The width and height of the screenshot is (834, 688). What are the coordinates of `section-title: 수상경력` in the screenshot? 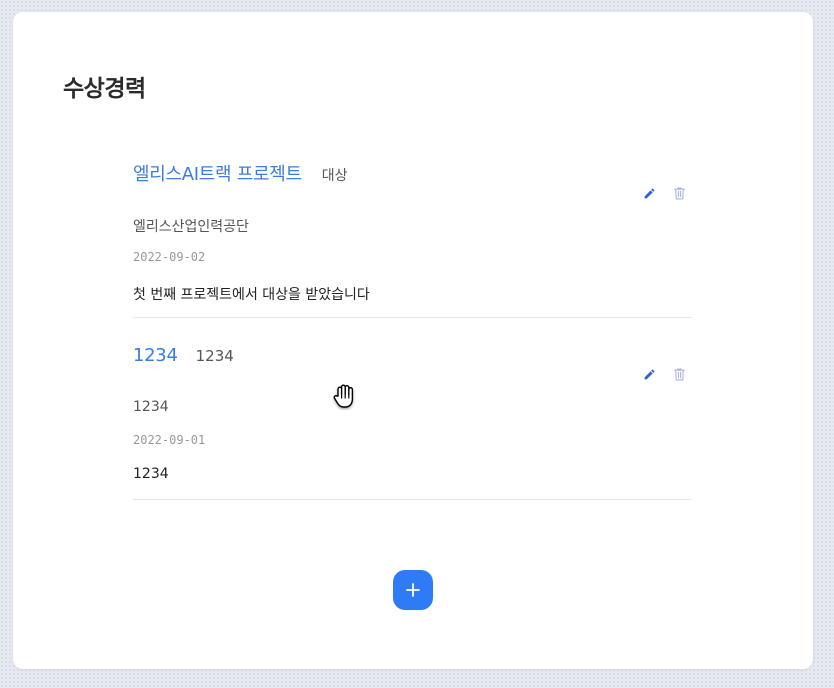 It's located at (104, 89).